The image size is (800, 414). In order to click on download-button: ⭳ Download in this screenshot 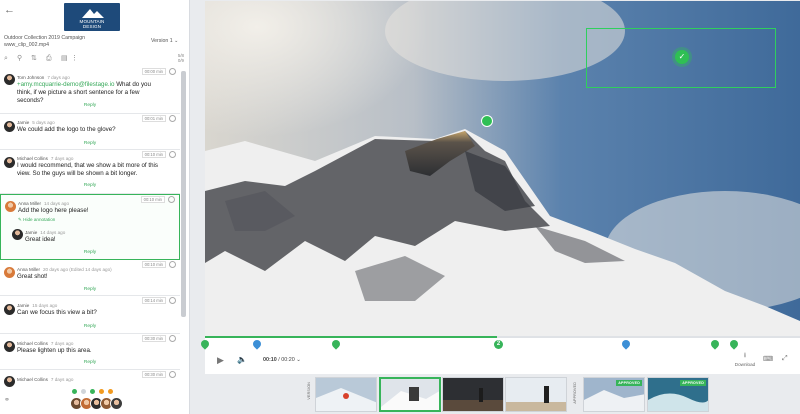, I will do `click(745, 359)`.